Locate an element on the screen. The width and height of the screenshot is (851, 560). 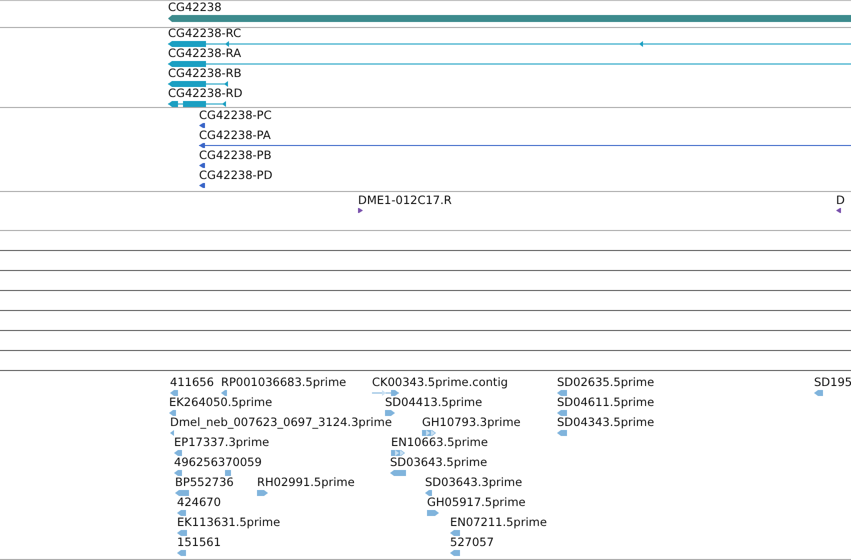
feature-label: EK264050.5prime is located at coordinates (220, 402).